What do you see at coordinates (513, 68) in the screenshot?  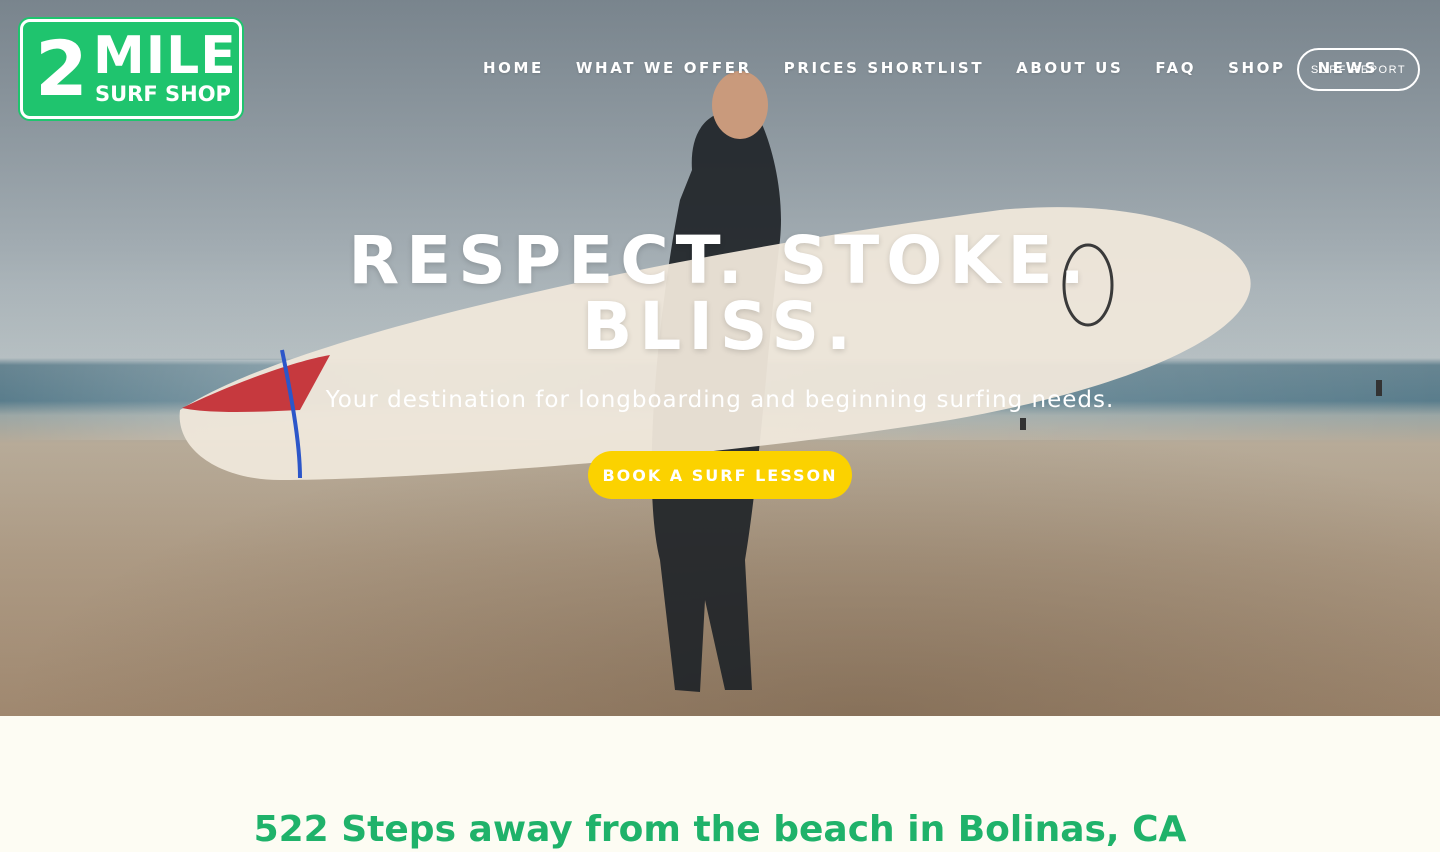 I see `nav-home: HOME` at bounding box center [513, 68].